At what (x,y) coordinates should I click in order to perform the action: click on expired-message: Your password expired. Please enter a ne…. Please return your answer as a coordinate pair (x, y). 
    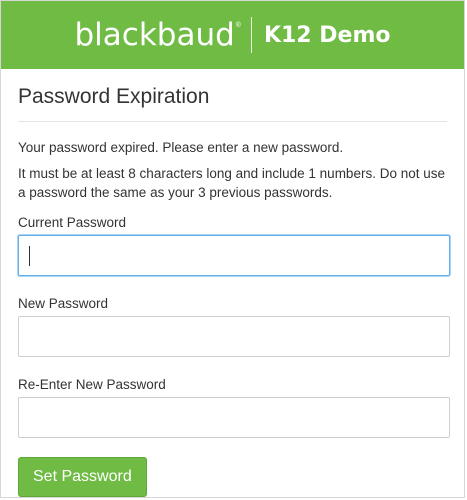
    Looking at the image, I should click on (181, 147).